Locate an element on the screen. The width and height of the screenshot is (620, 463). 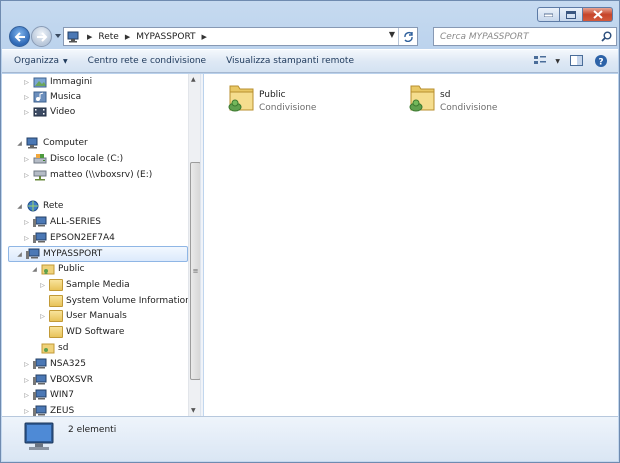
tree-item-mypassport: ◢ MYPASSPORT is located at coordinates (98, 254).